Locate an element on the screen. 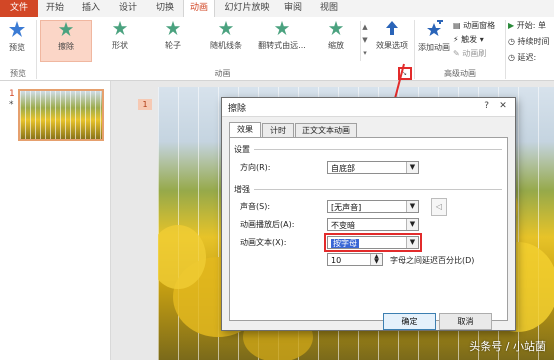 Image resolution: width=554 pixels, height=360 pixels. delay-icon: ◷ is located at coordinates (513, 57).